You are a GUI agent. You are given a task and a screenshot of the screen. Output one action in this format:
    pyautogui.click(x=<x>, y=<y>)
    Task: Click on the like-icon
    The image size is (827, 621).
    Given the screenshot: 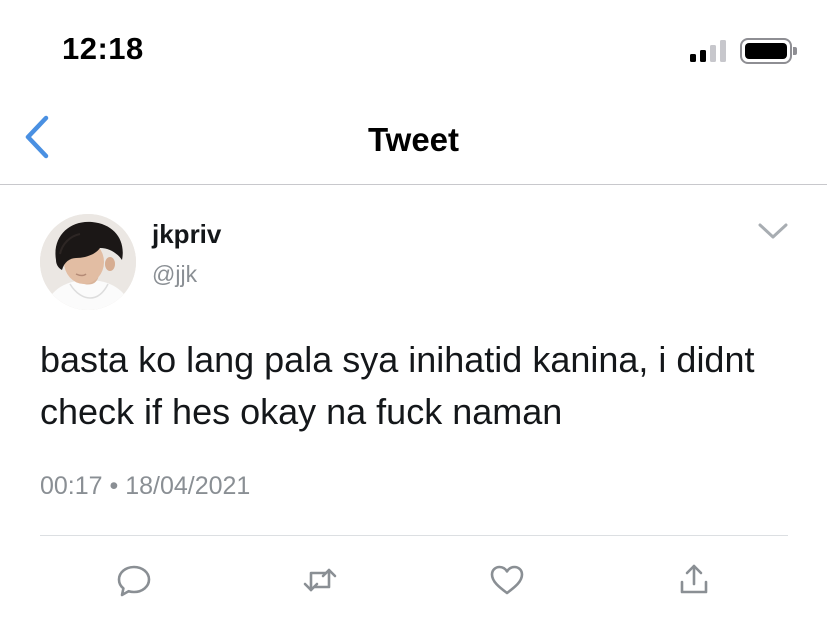 What is the action you would take?
    pyautogui.click(x=507, y=580)
    